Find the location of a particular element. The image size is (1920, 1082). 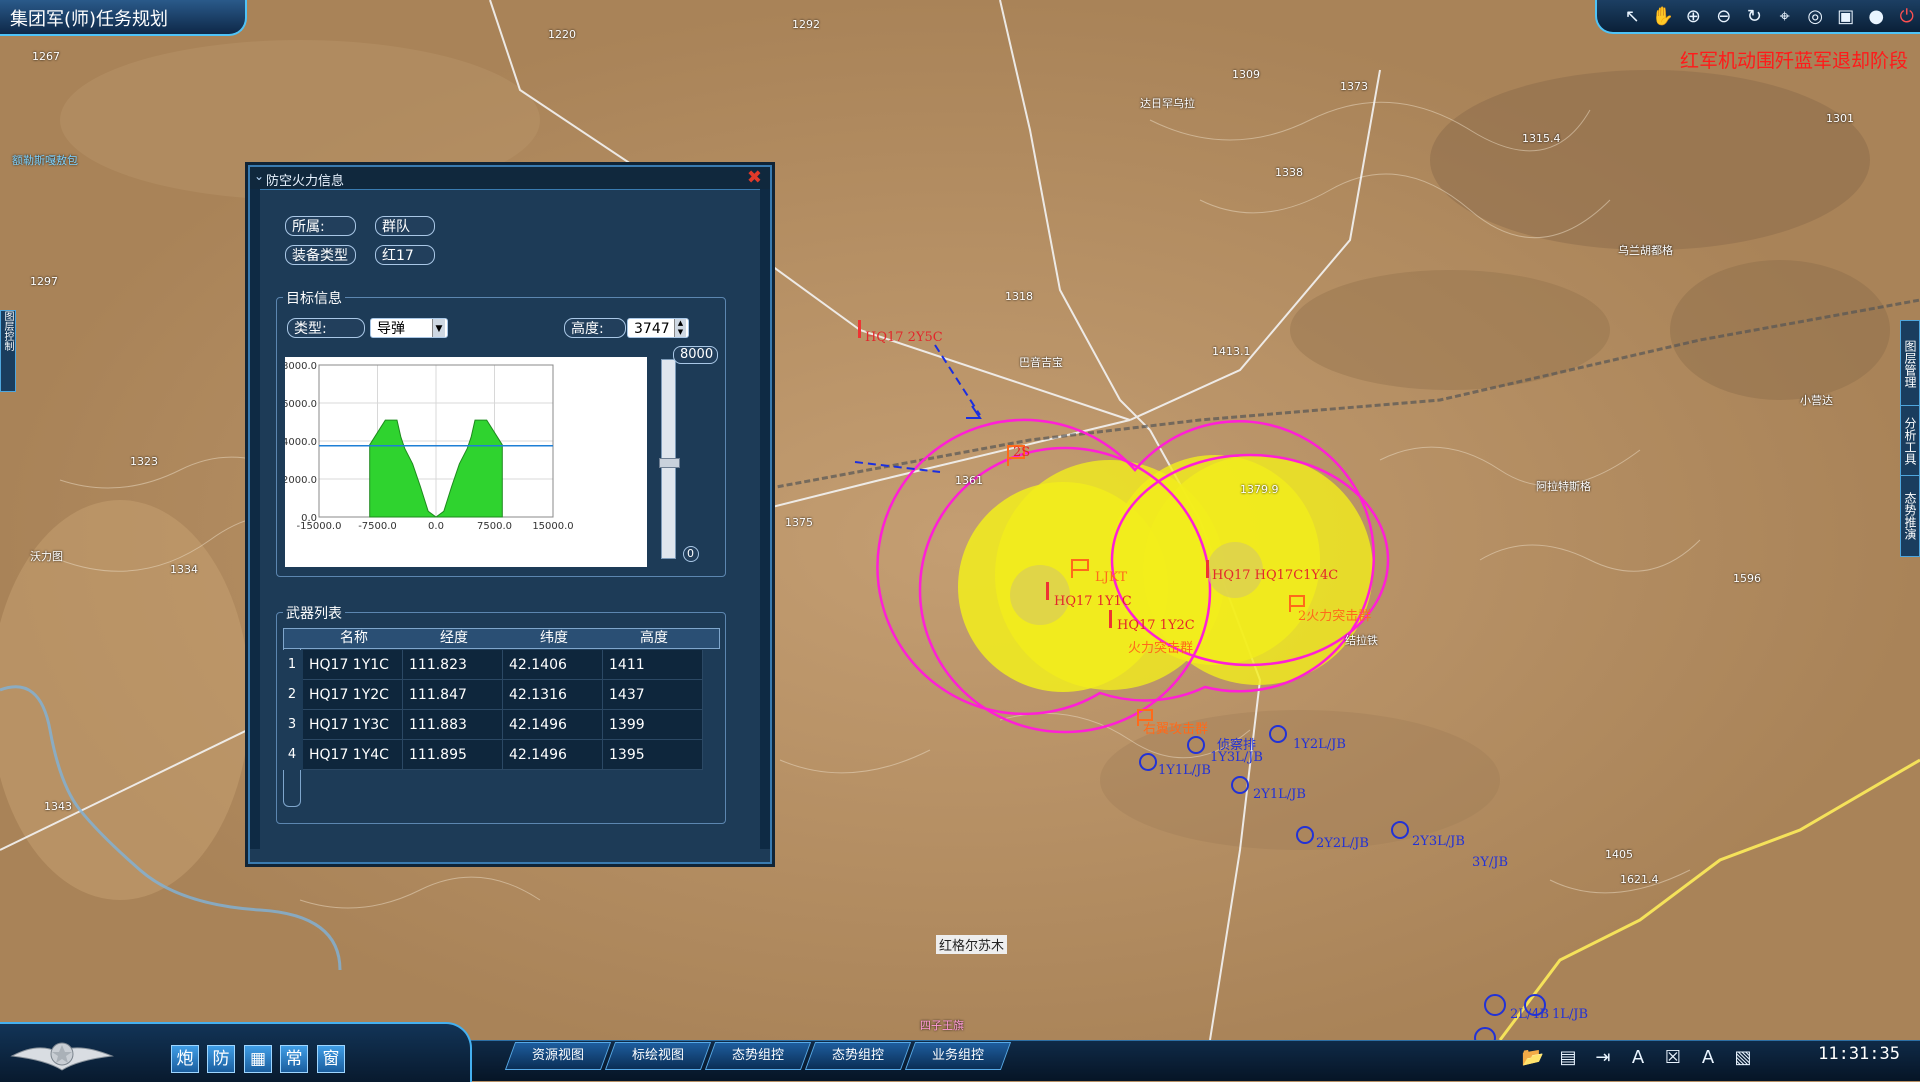

layers-icon: ▧ is located at coordinates (1743, 1059).